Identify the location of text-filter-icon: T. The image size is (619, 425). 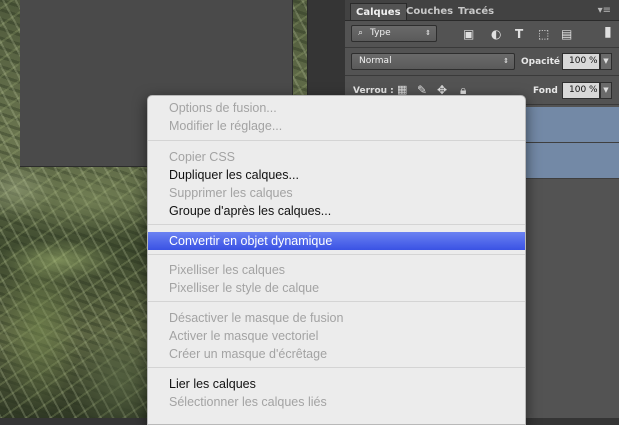
(519, 34).